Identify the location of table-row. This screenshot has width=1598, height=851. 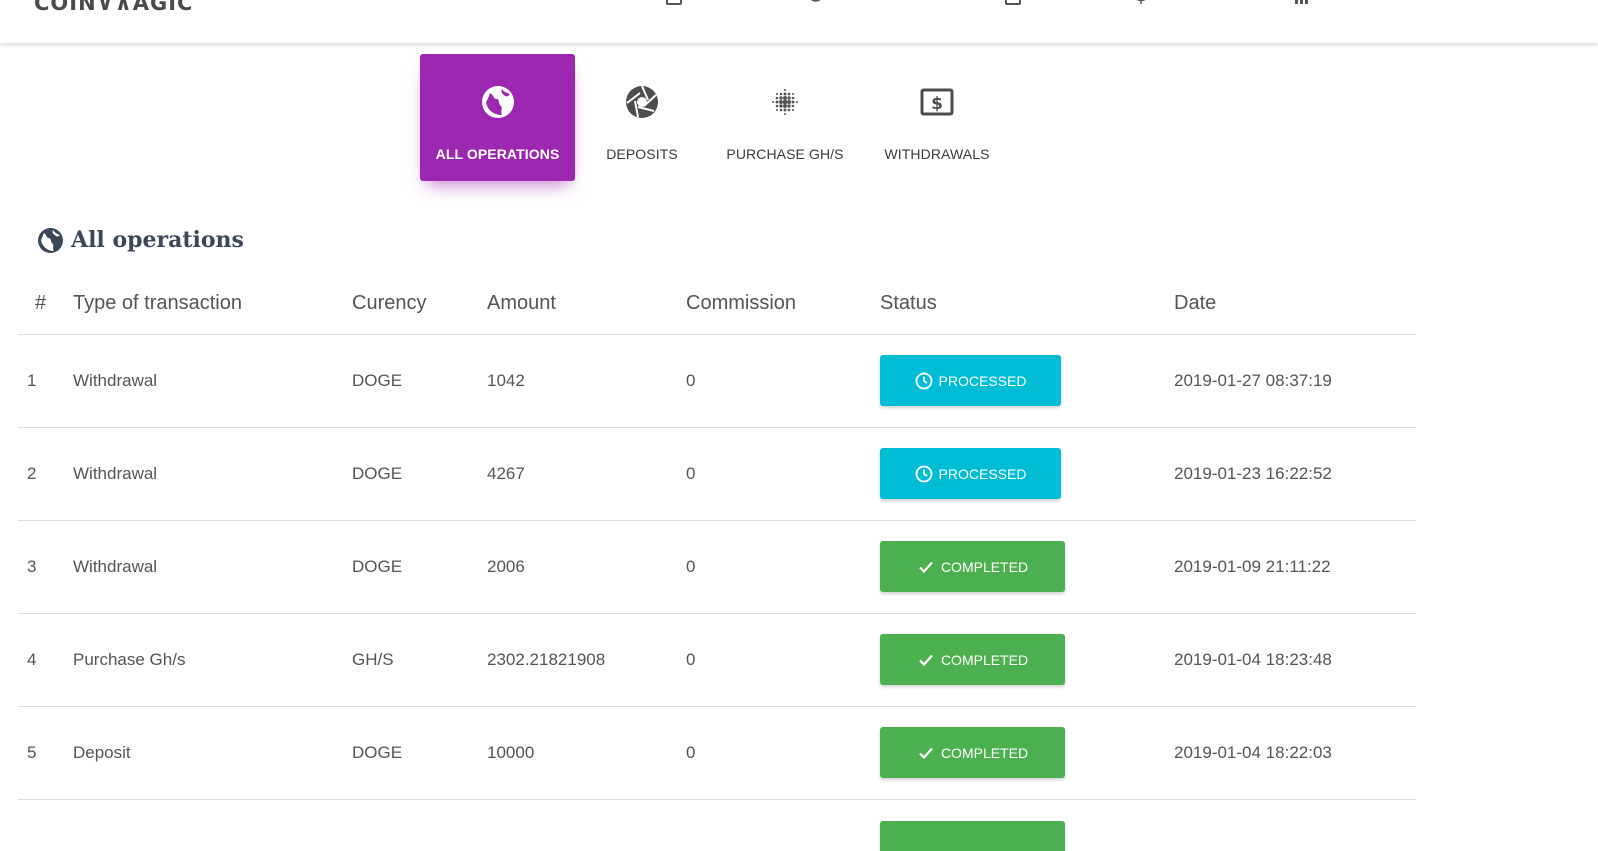
(717, 825).